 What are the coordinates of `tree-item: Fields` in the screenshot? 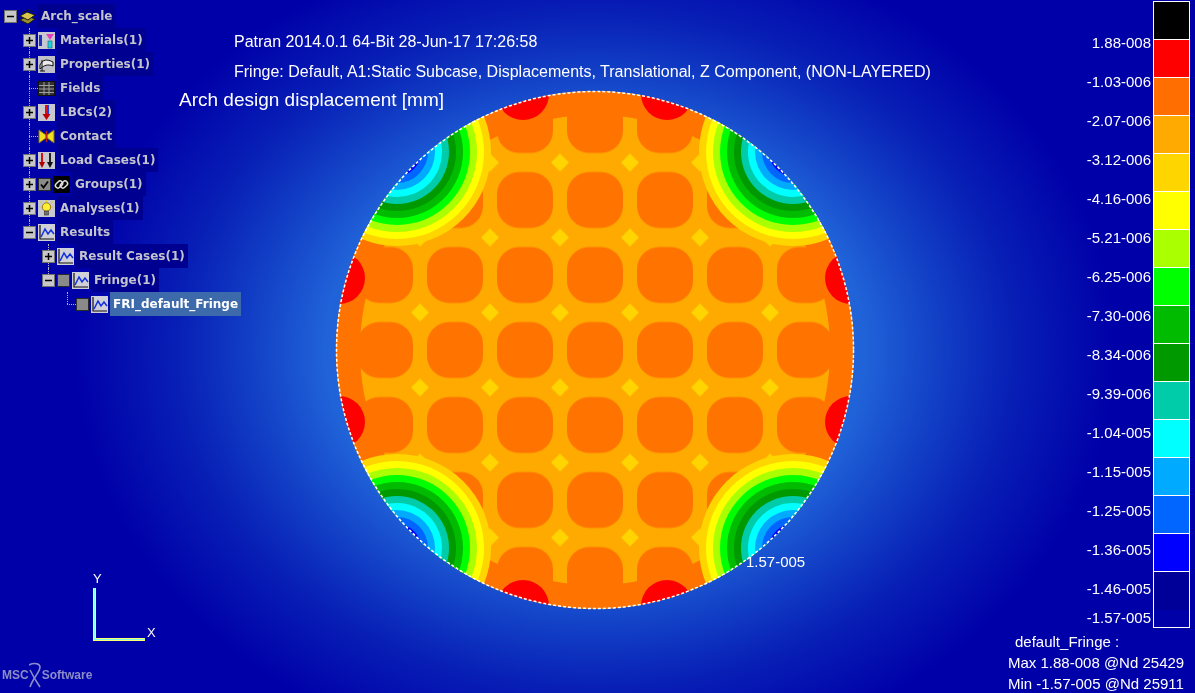 It's located at (80, 88).